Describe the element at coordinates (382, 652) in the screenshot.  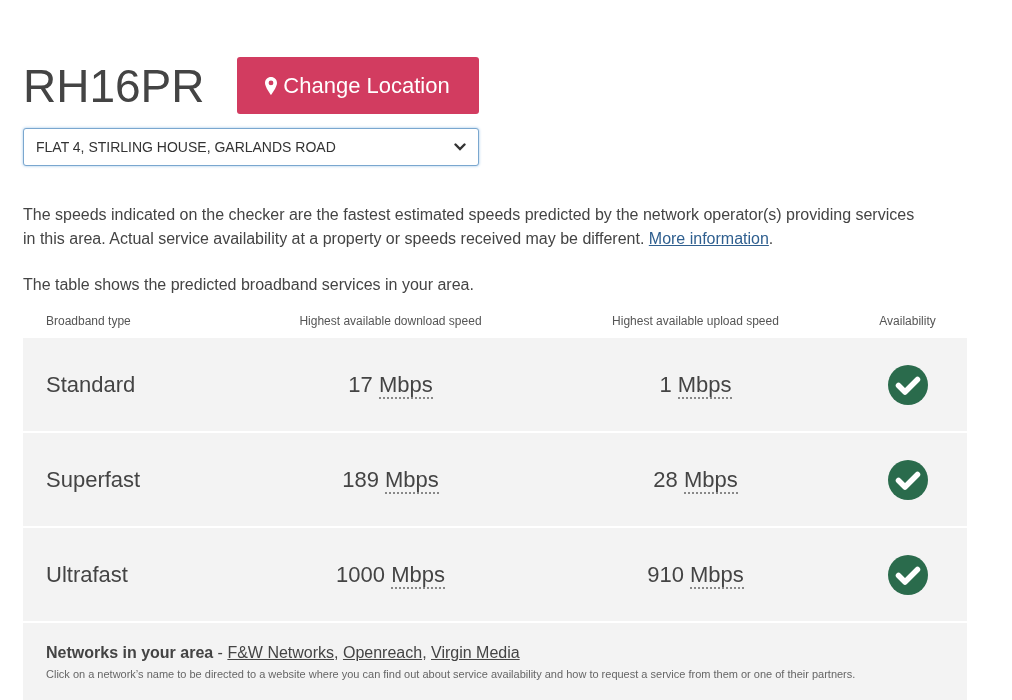
I see `network-link: Openreach` at that location.